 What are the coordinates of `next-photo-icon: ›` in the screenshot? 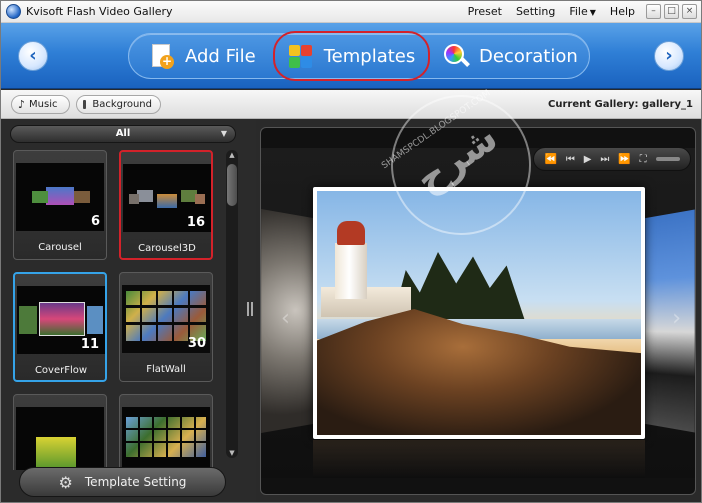 It's located at (676, 318).